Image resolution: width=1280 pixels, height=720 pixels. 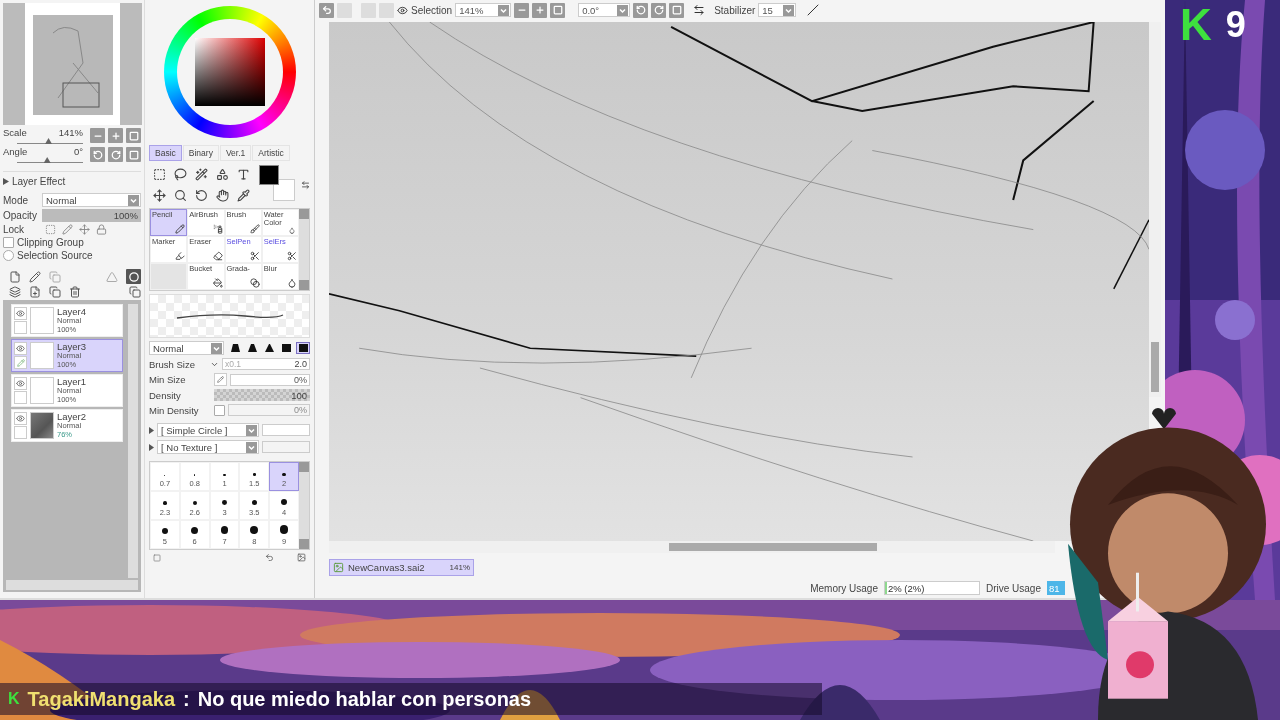 What do you see at coordinates (269, 174) in the screenshot?
I see `foreground-swatch` at bounding box center [269, 174].